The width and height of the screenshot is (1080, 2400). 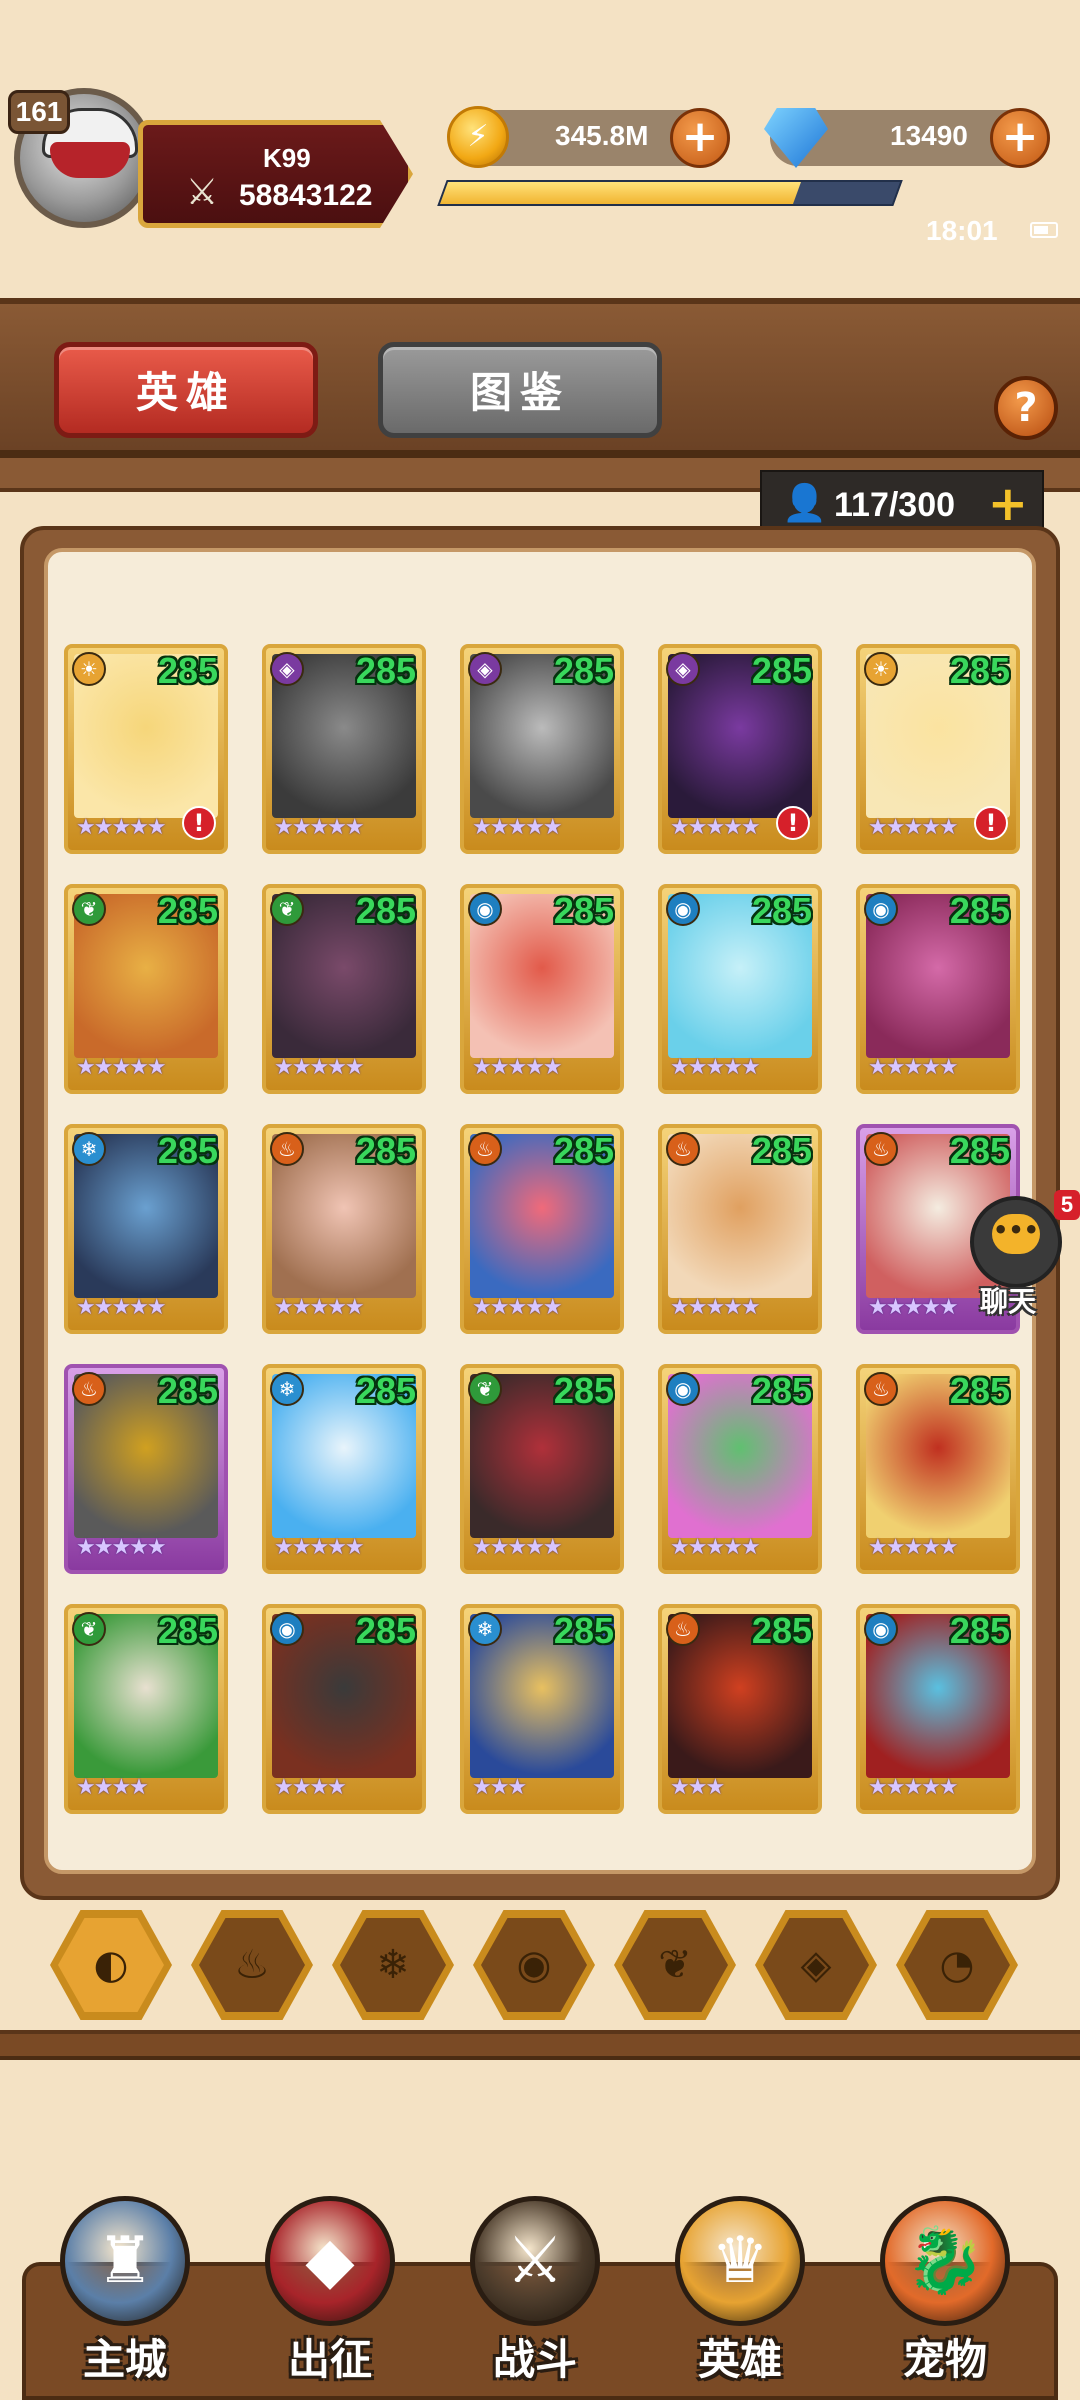 What do you see at coordinates (902, 502) in the screenshot?
I see `hero-capacity: 👤 117/300 +` at bounding box center [902, 502].